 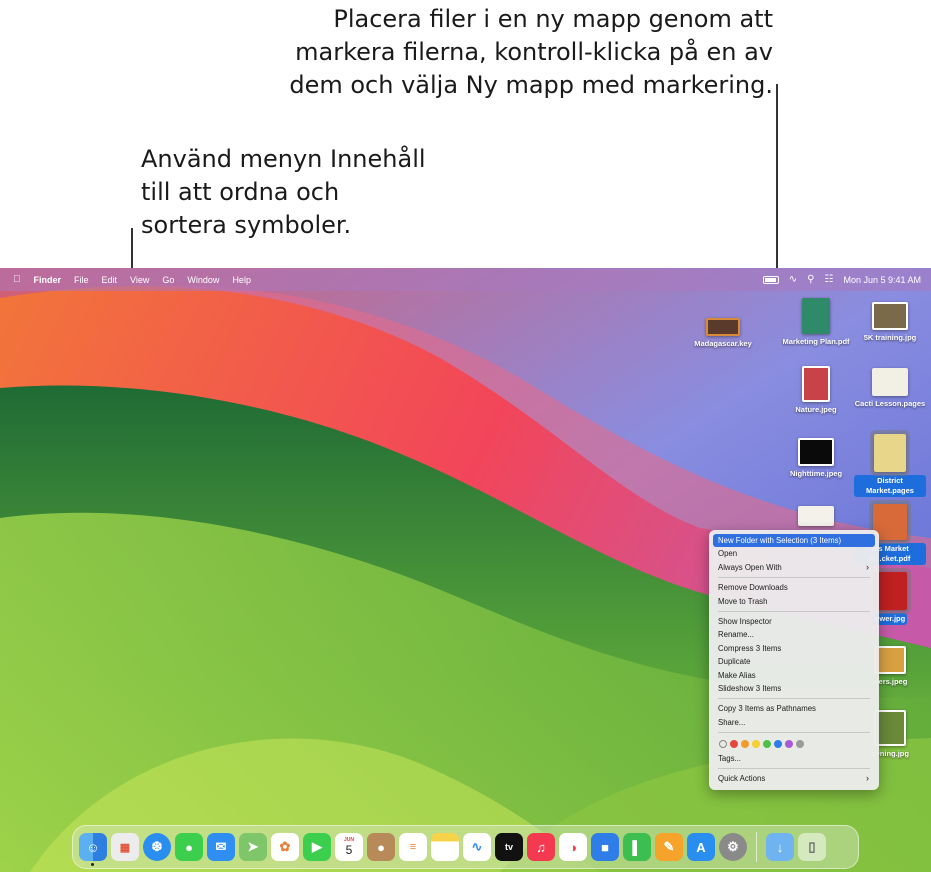 I want to click on launchpad-icon: ▦, so click(x=125, y=847).